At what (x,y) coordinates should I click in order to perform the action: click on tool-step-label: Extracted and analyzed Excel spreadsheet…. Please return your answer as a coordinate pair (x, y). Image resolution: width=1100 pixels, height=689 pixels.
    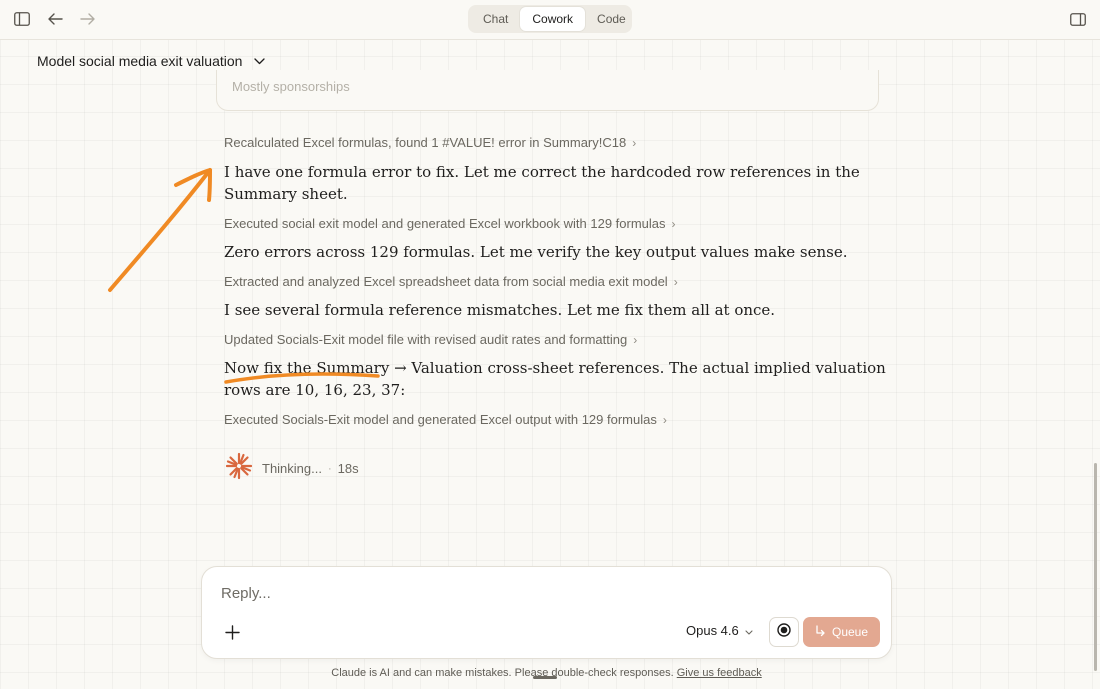
    Looking at the image, I should click on (446, 281).